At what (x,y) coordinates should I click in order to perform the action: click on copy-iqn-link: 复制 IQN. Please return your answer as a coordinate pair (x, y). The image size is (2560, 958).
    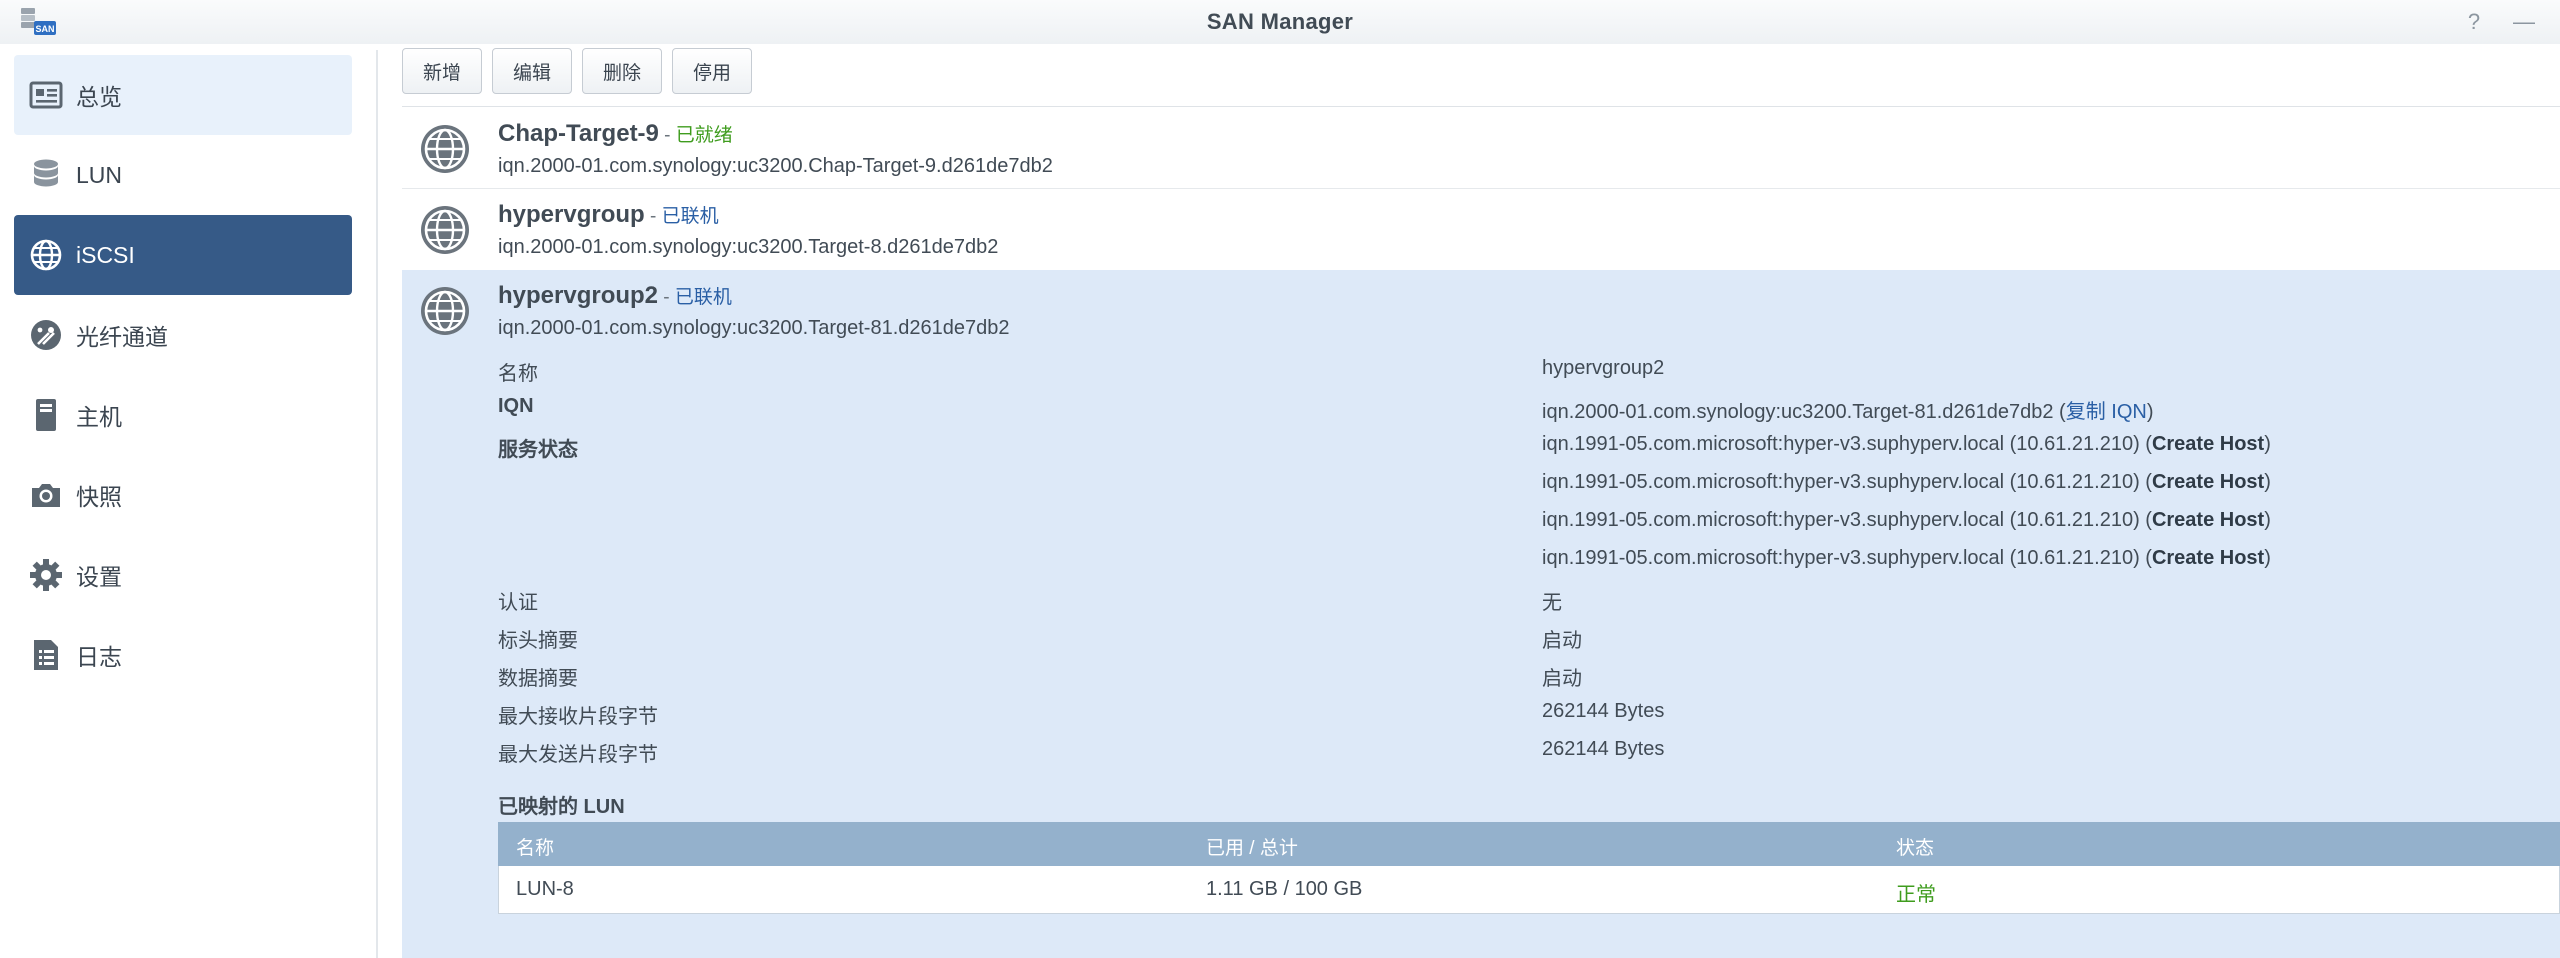
    Looking at the image, I should click on (2106, 412).